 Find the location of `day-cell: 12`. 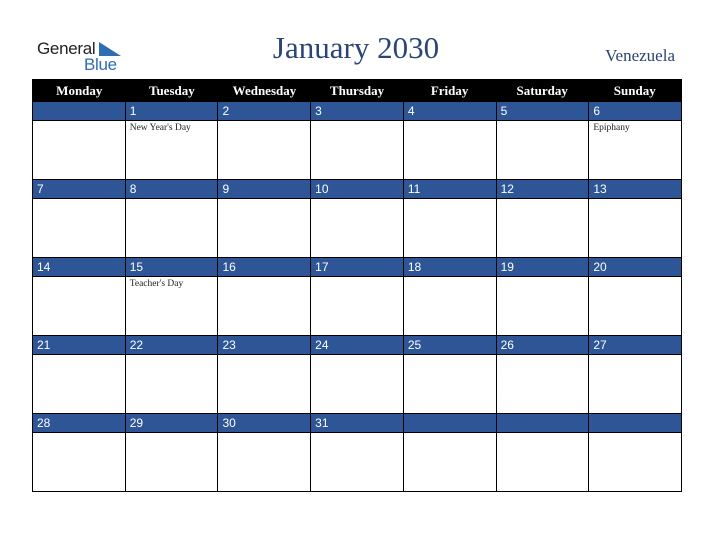

day-cell: 12 is located at coordinates (542, 218).